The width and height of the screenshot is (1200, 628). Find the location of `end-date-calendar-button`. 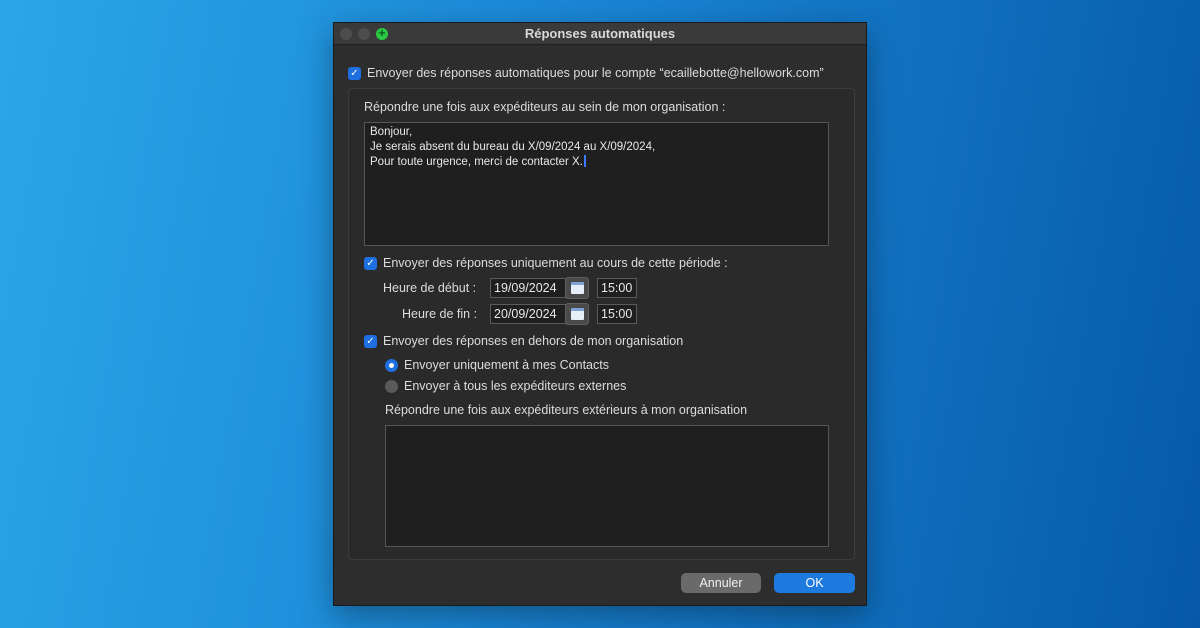

end-date-calendar-button is located at coordinates (577, 314).